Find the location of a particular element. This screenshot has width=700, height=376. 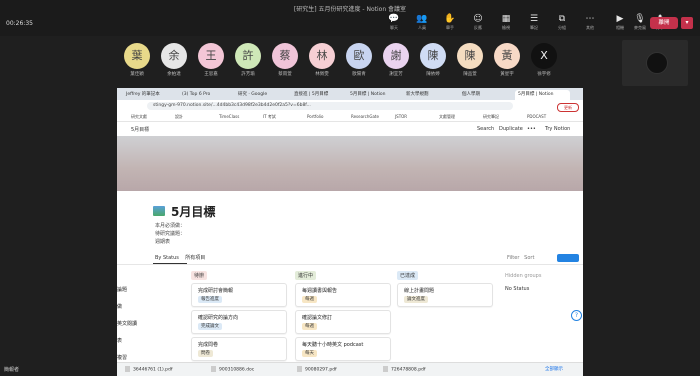

download-filename: 90080297.pdf is located at coordinates (321, 370).